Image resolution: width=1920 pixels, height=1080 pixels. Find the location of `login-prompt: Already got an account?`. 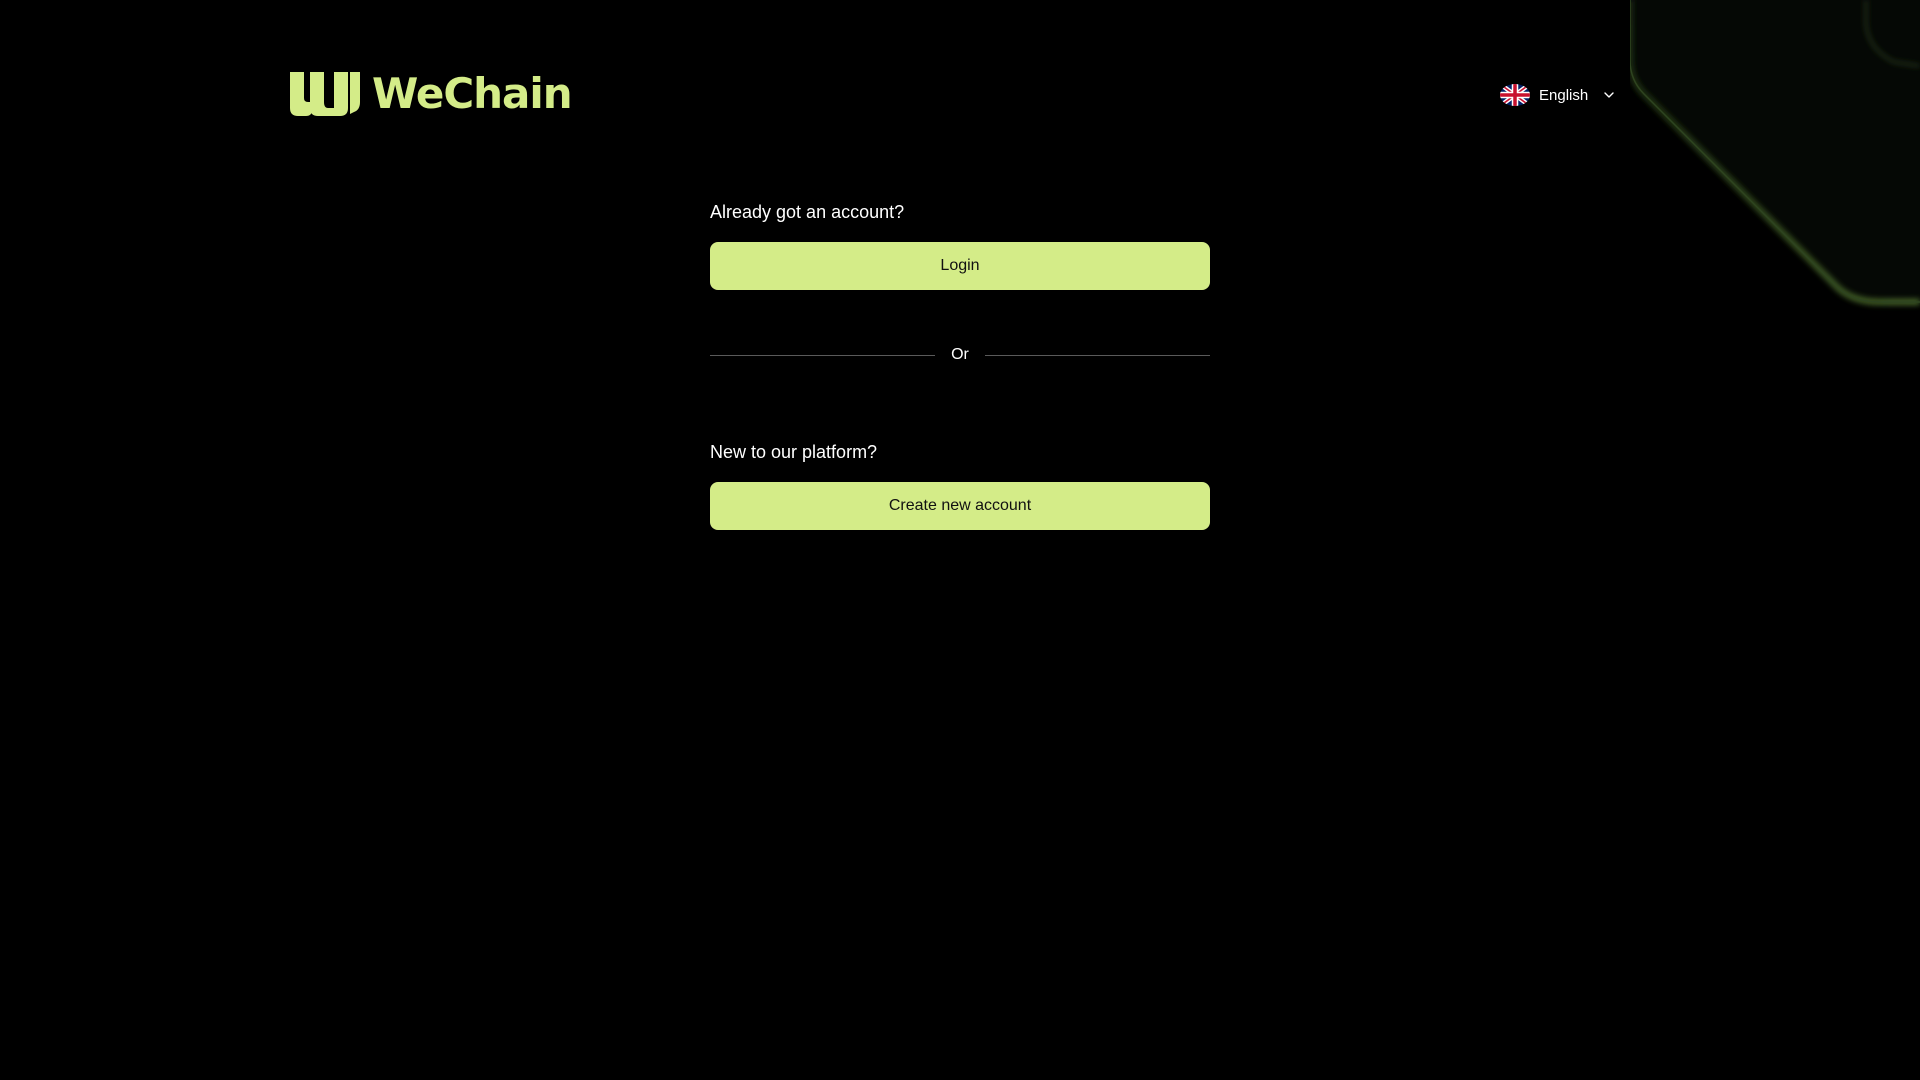

login-prompt: Already got an account? is located at coordinates (807, 212).